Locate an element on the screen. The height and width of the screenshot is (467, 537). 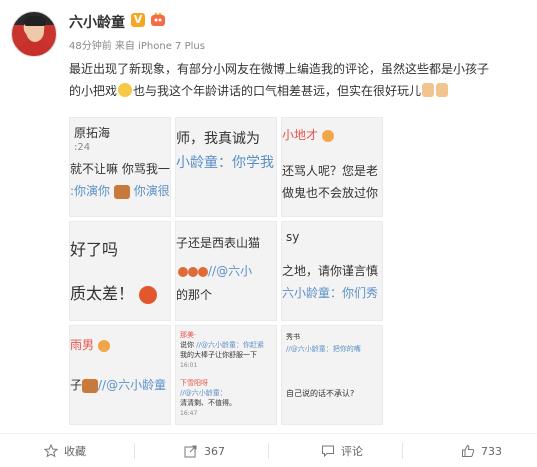
grid-image-9: 秀书 //@六小龄童：把你的嘴 自己说的话不承认? is located at coordinates (332, 375).